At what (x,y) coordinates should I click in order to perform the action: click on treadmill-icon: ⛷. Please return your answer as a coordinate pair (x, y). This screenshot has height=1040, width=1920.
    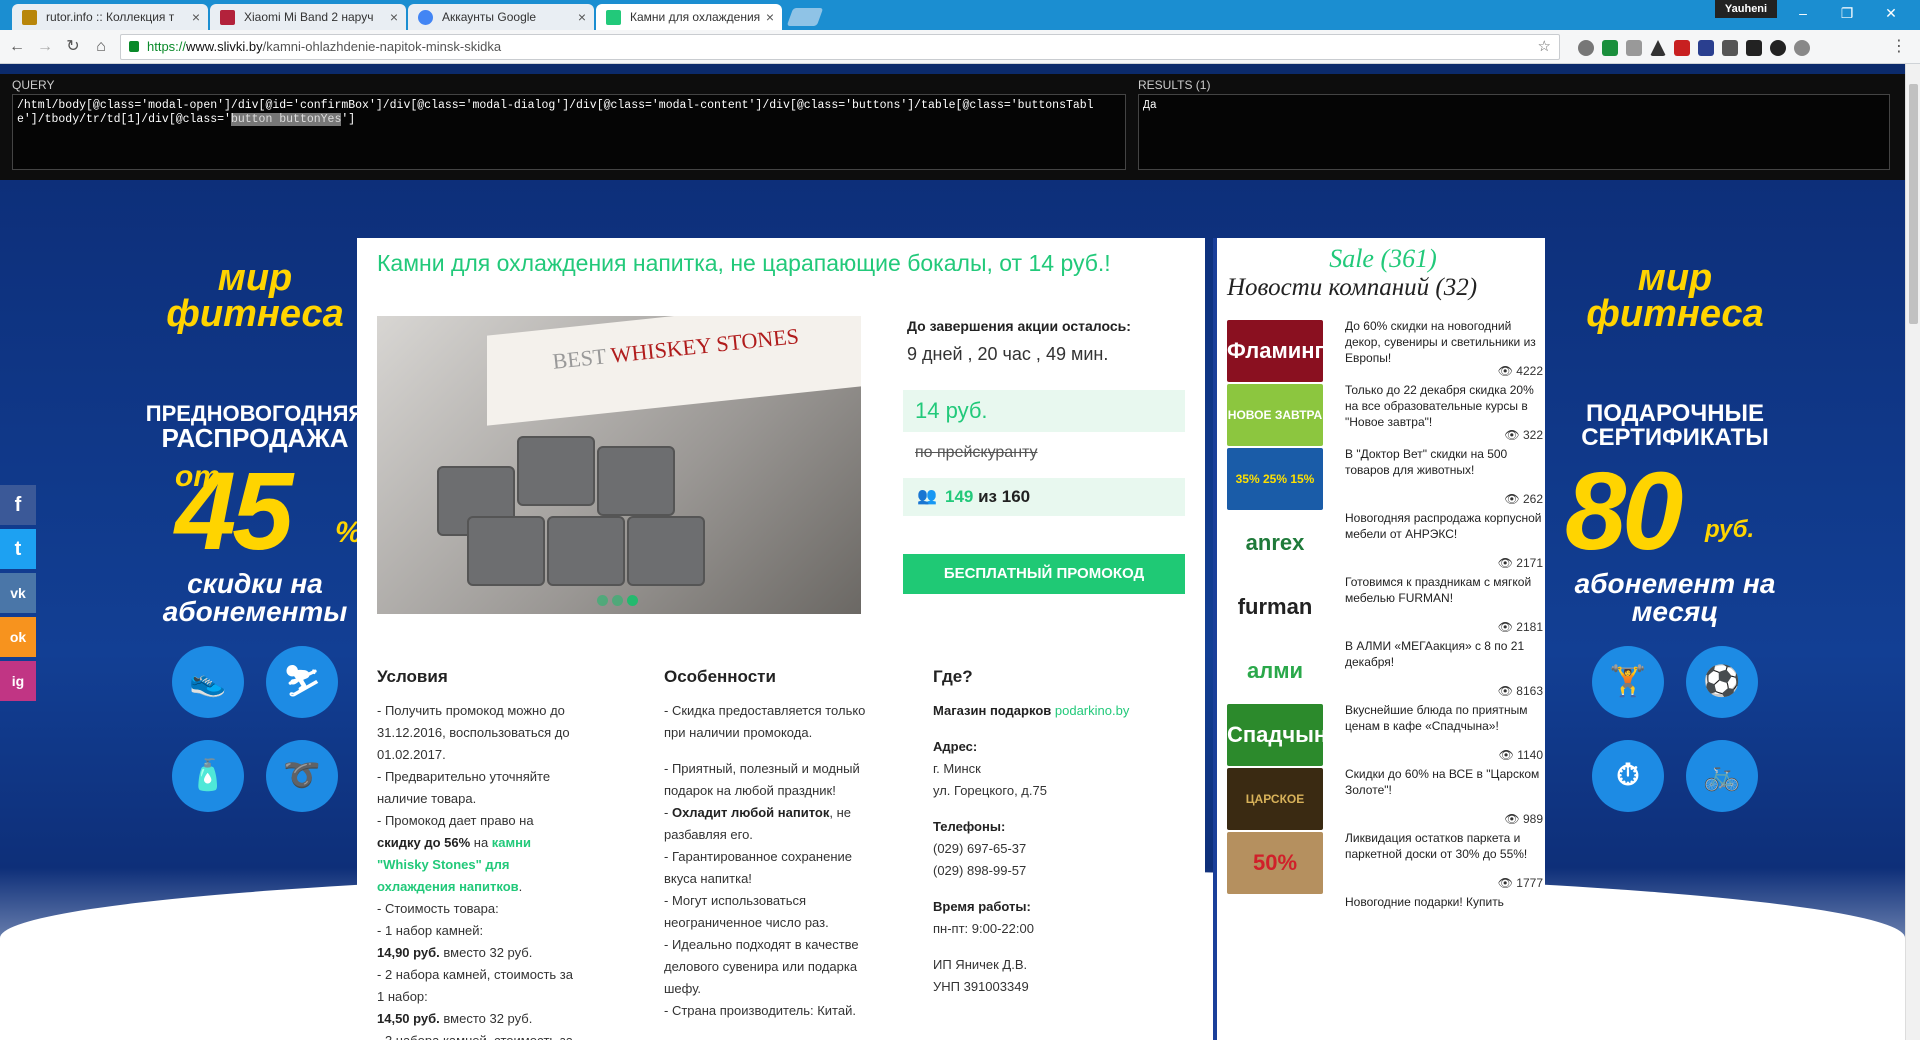
    Looking at the image, I should click on (302, 682).